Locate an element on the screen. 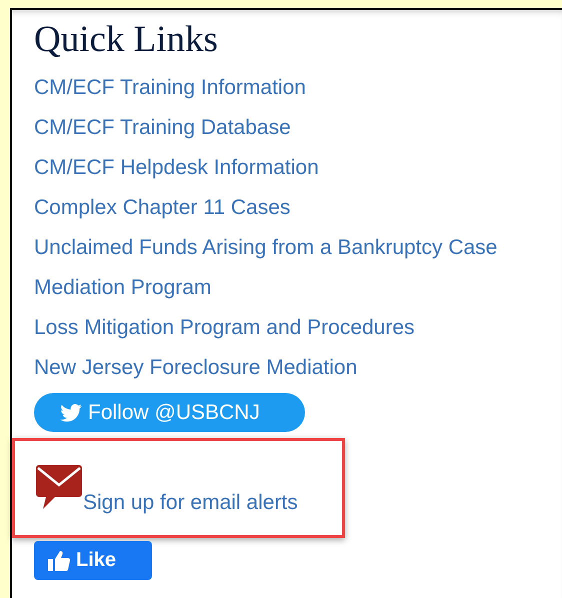 The height and width of the screenshot is (598, 562). like-button: Like is located at coordinates (93, 560).